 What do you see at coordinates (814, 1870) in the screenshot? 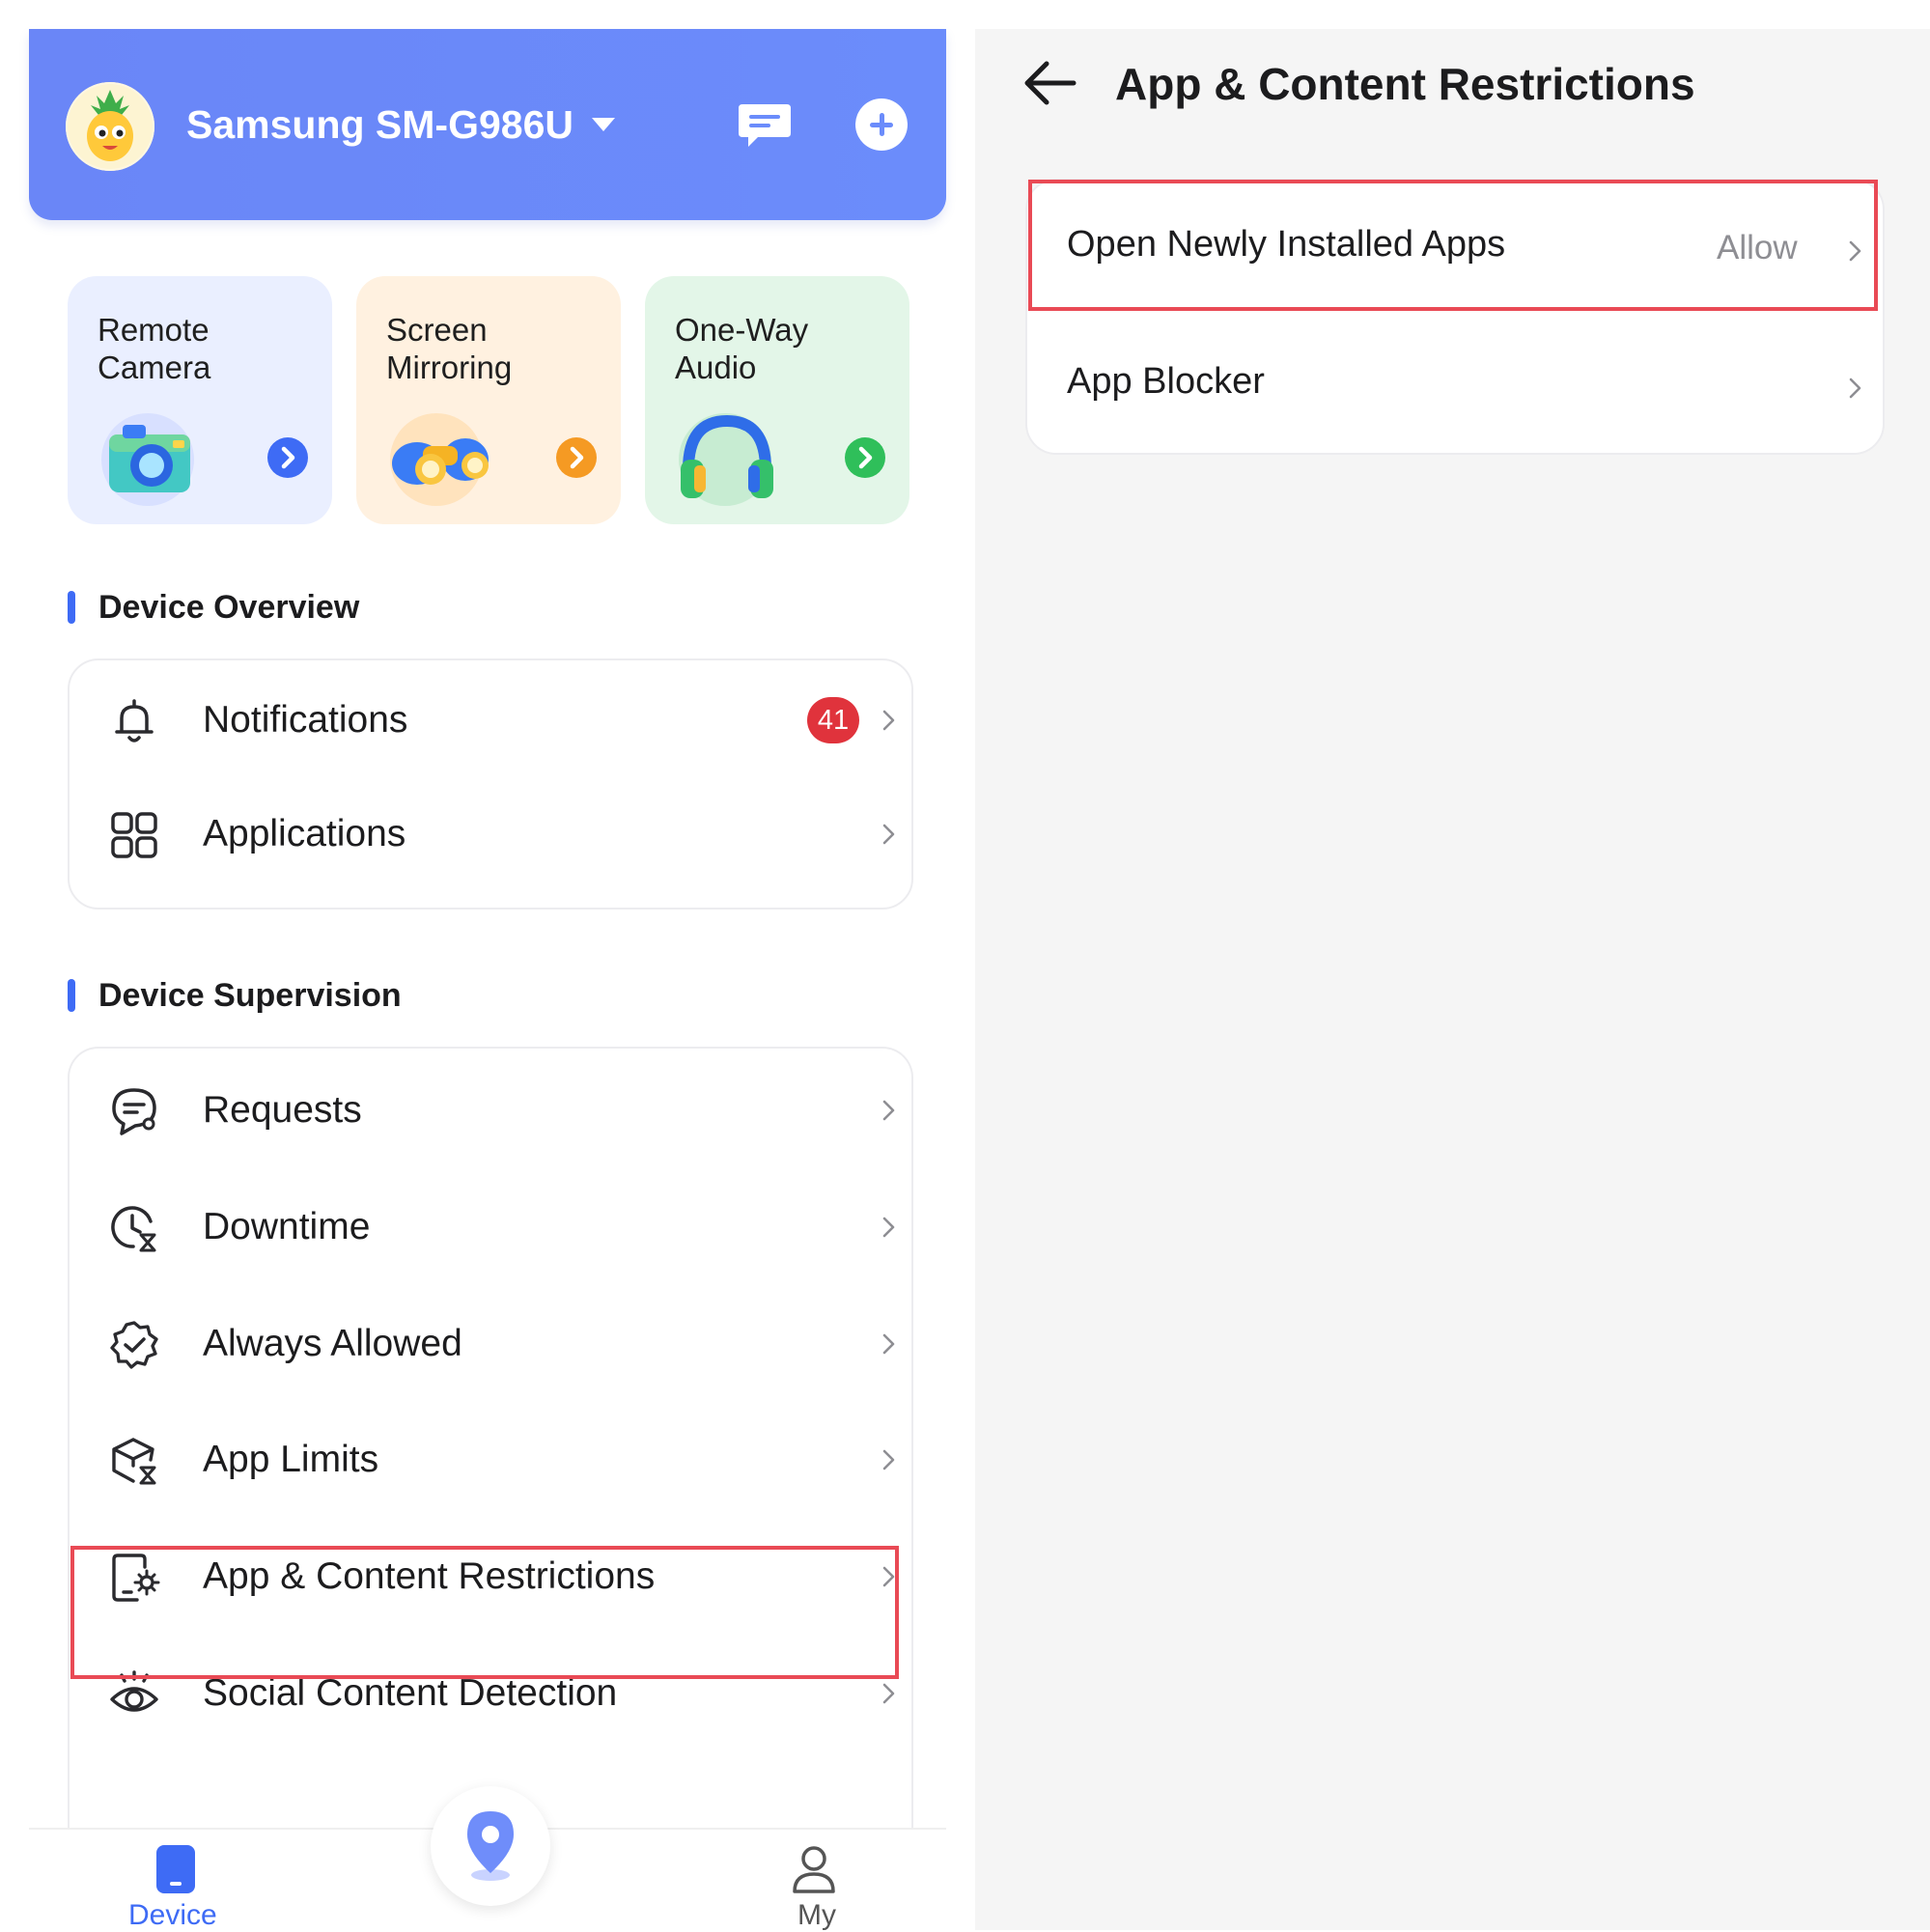
I see `person-icon` at bounding box center [814, 1870].